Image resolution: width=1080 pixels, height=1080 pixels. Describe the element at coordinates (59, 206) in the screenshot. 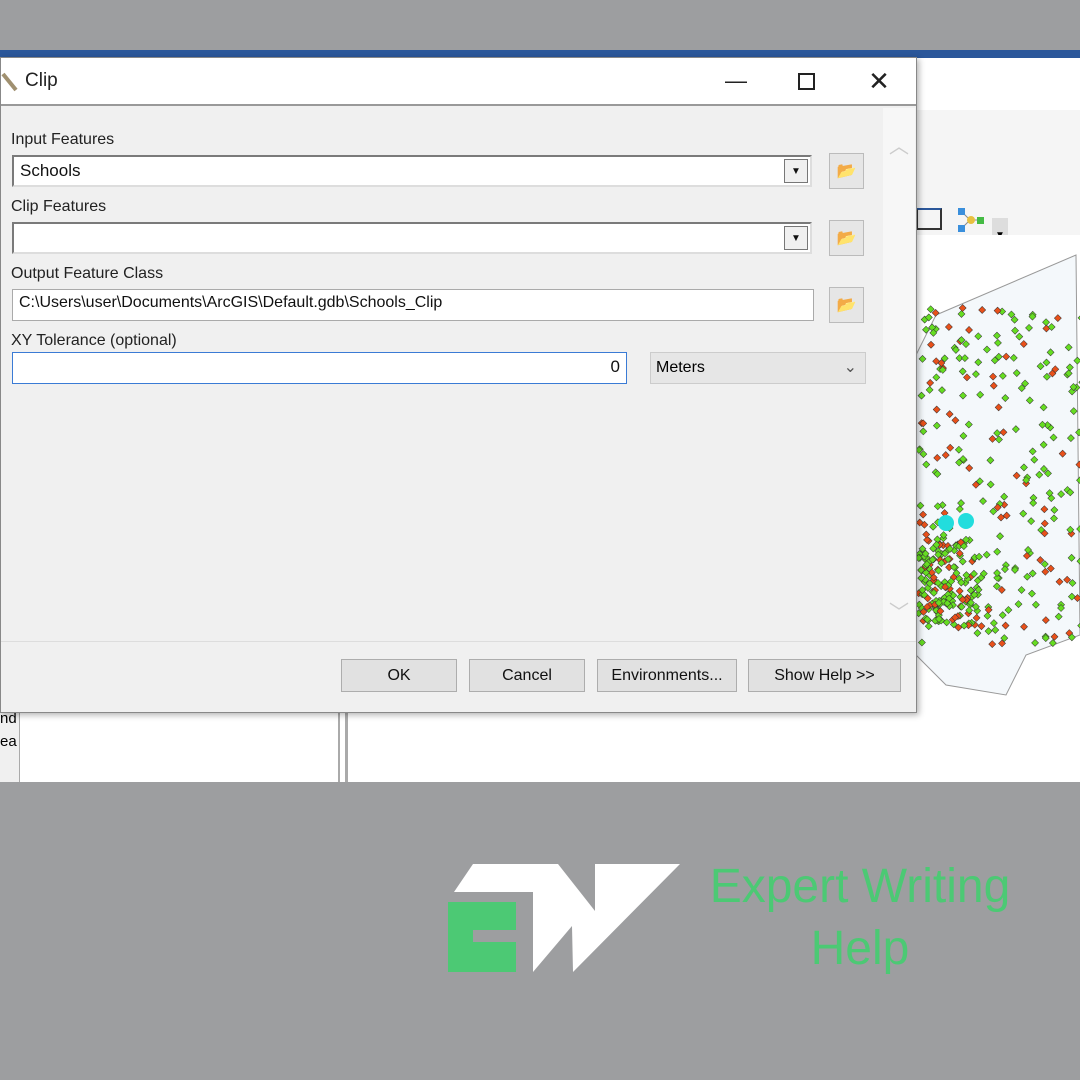

I see `clip-features-label: Clip Features` at that location.